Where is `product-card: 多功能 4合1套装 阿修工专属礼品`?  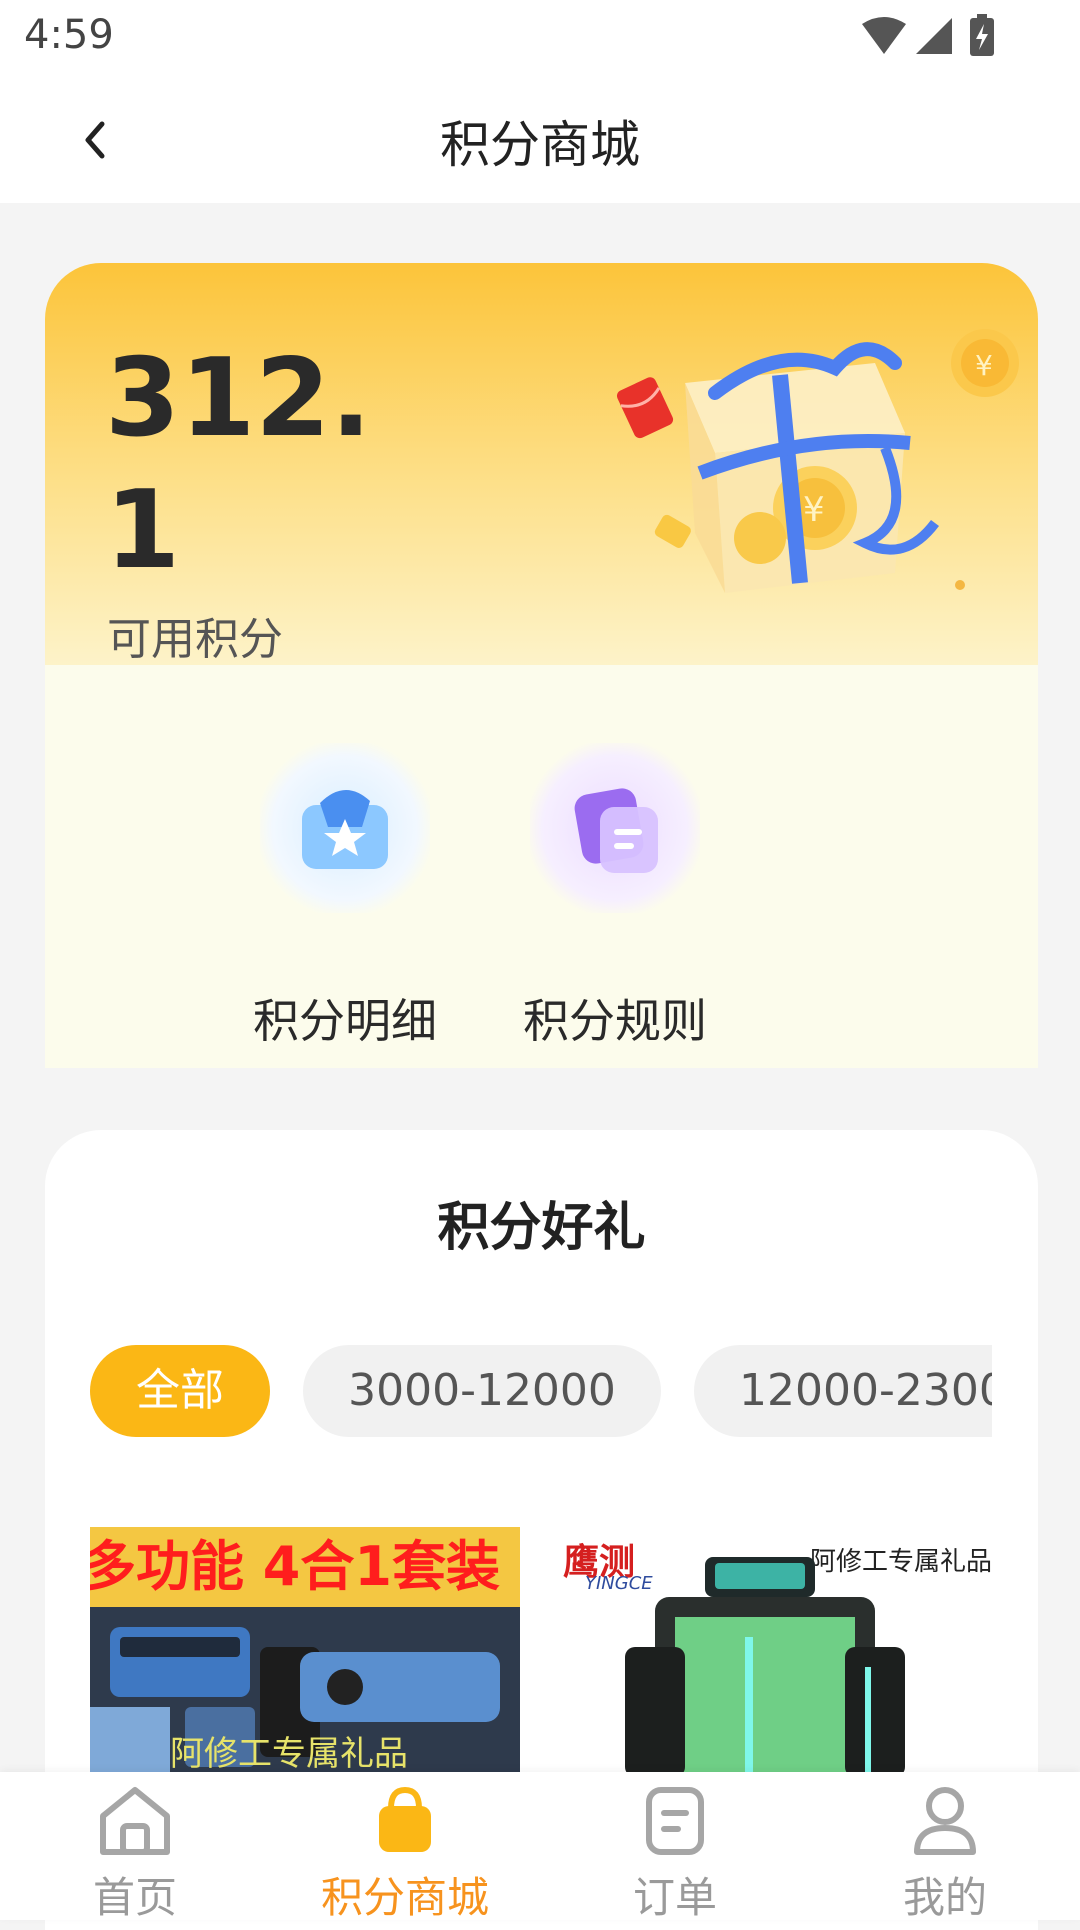 product-card: 多功能 4合1套装 阿修工专属礼品 is located at coordinates (305, 1652).